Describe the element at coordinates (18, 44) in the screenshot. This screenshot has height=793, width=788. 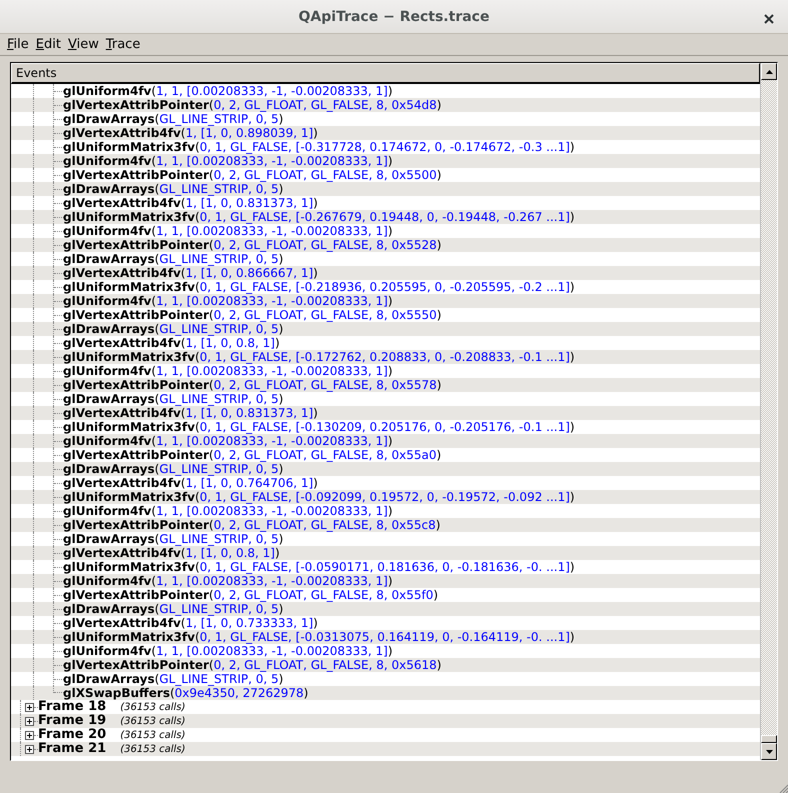
I see `menu-item: File` at that location.